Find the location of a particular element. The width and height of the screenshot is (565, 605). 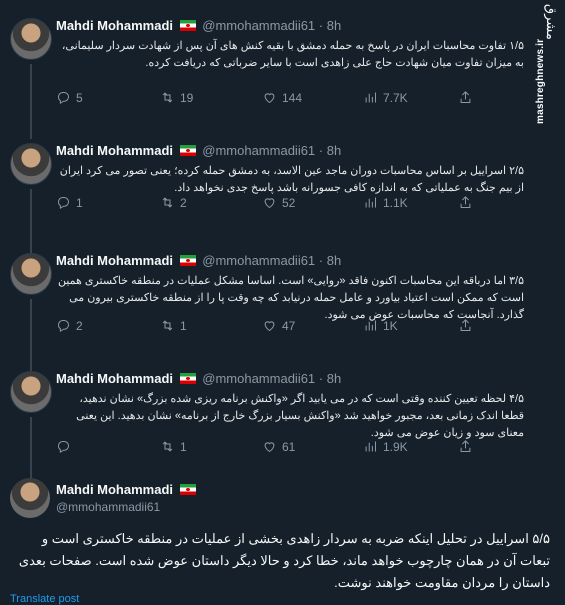

reply-button: 5 is located at coordinates (69, 97).